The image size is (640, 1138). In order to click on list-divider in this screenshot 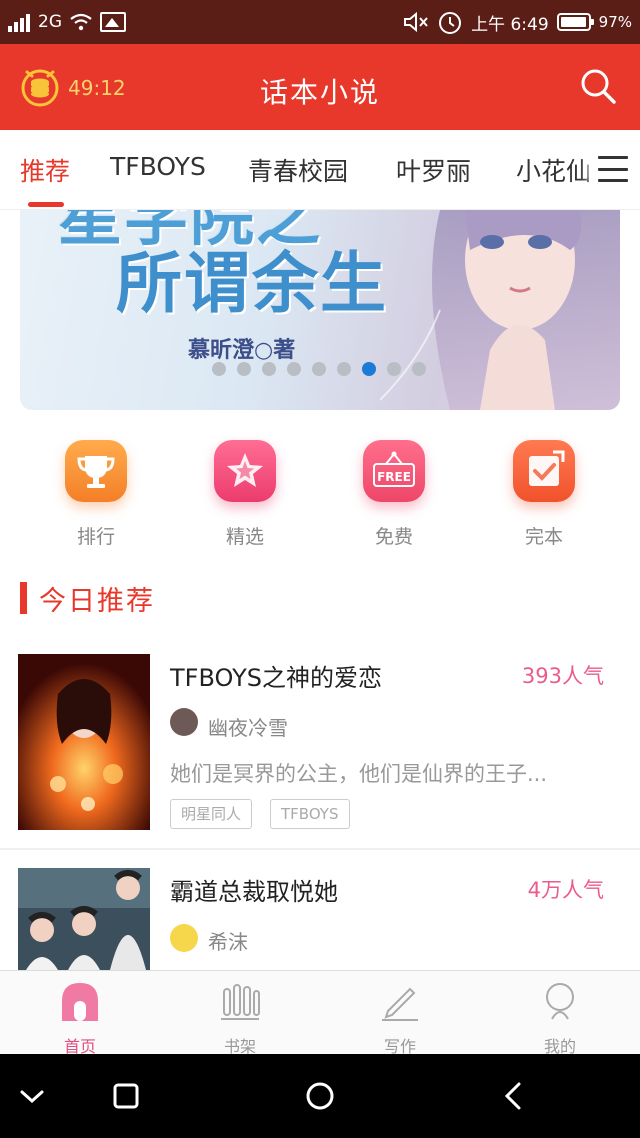, I will do `click(320, 849)`.